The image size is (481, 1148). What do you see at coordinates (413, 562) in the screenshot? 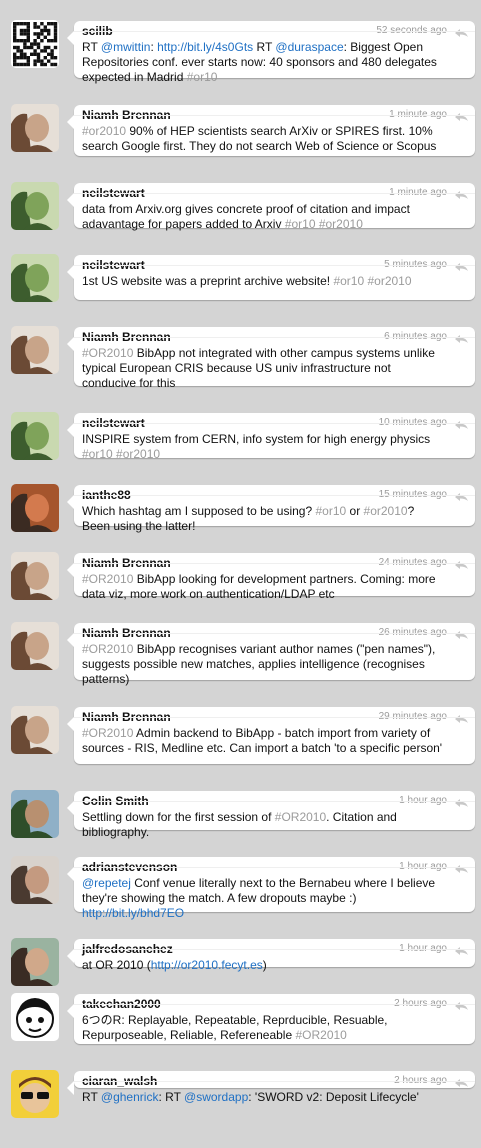
I see `tweet-timestamp: 24 minutes ago` at bounding box center [413, 562].